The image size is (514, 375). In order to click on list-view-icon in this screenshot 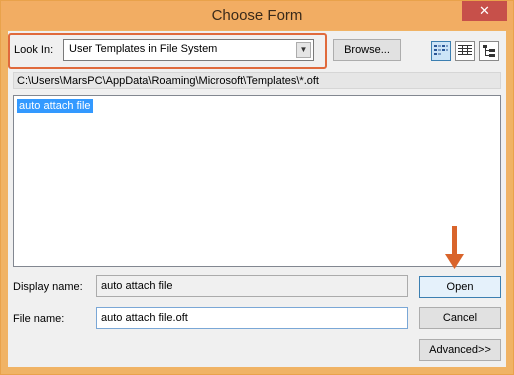, I will do `click(441, 51)`.